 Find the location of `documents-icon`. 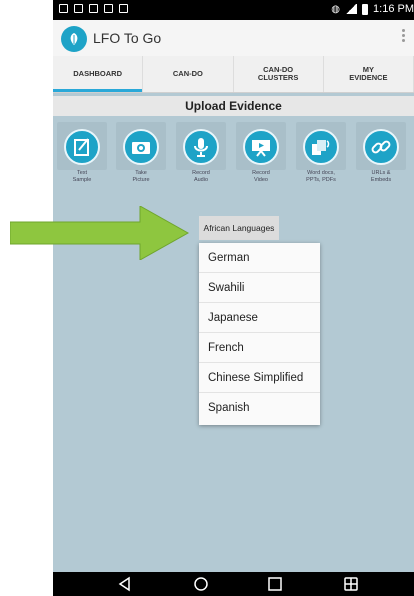

documents-icon is located at coordinates (321, 147).